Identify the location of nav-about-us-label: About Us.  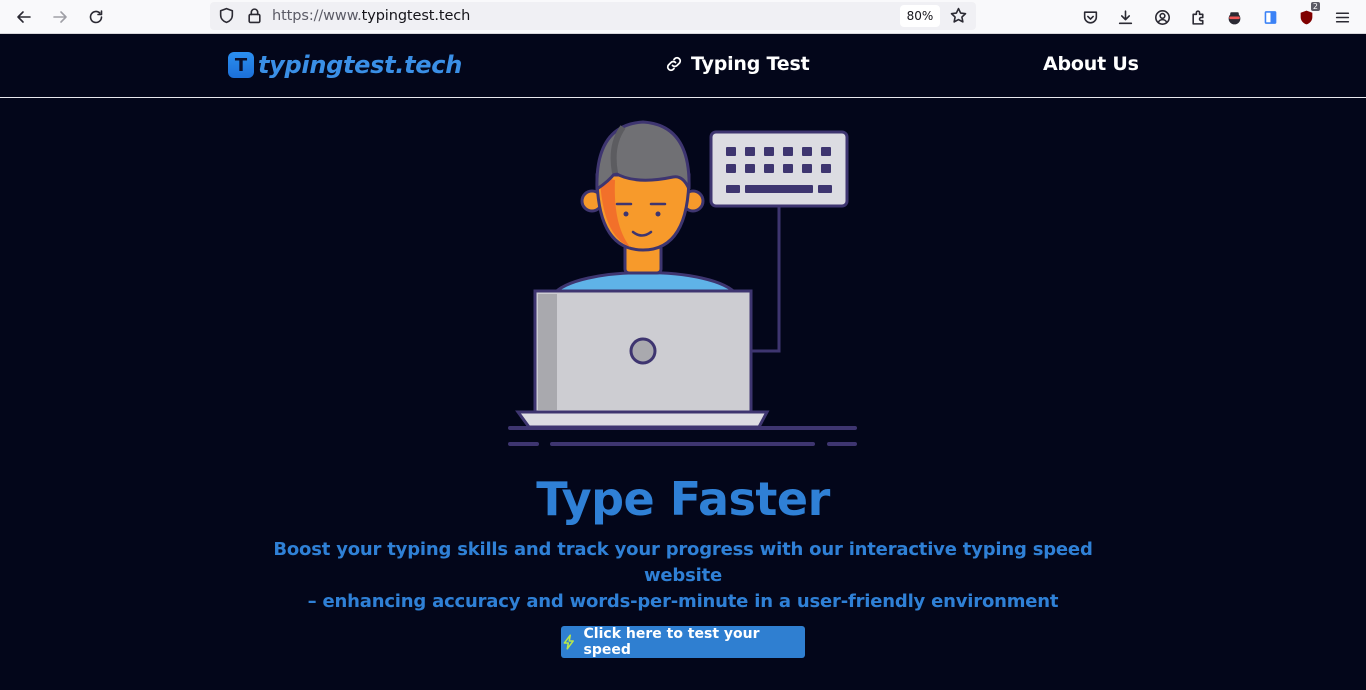
(1091, 64).